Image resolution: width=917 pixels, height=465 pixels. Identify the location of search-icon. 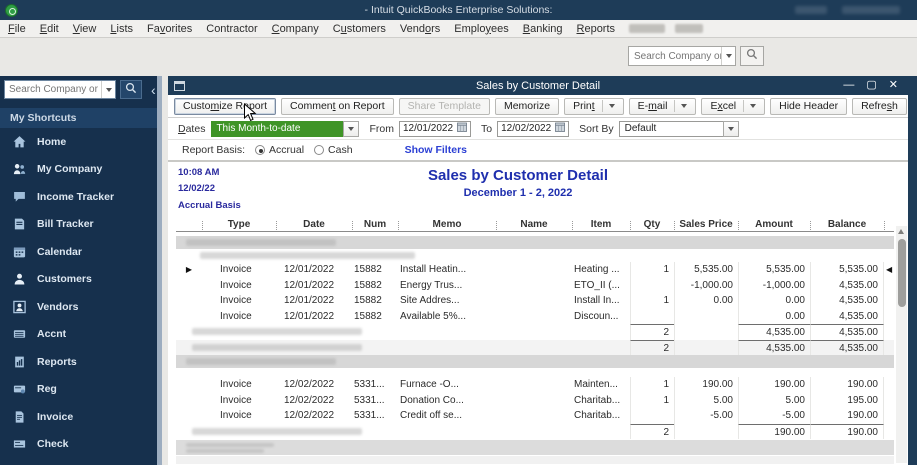
(131, 90).